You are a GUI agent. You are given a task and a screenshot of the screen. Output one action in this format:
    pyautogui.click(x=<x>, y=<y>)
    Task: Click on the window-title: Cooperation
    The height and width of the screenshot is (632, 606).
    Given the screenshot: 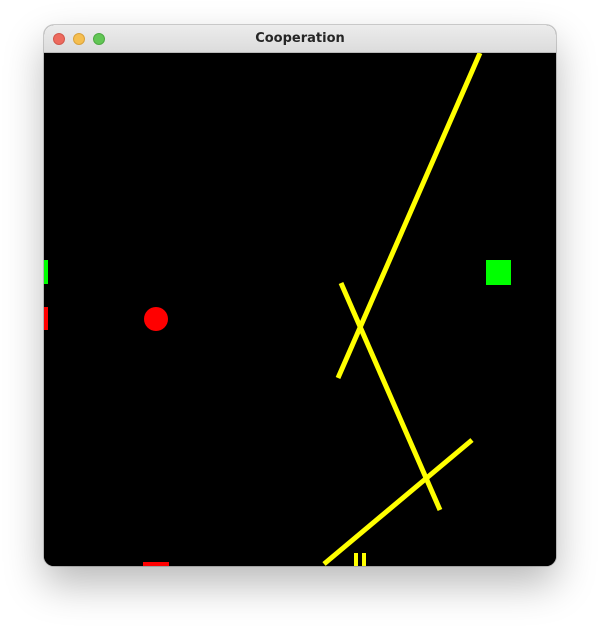 What is the action you would take?
    pyautogui.click(x=300, y=38)
    